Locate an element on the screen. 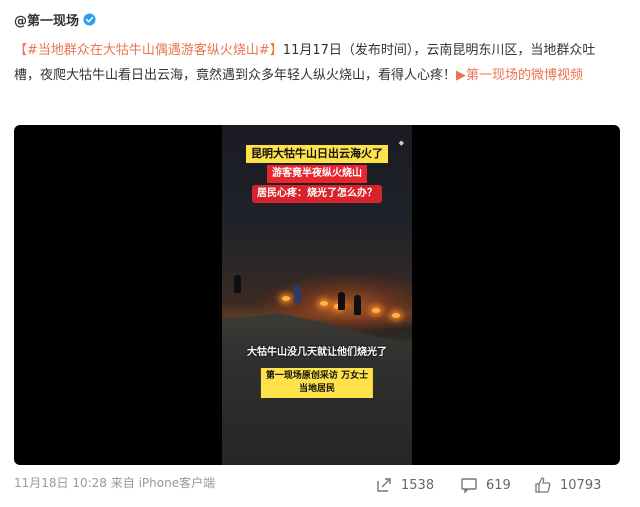 The image size is (640, 507). thumbs-up-icon is located at coordinates (543, 485).